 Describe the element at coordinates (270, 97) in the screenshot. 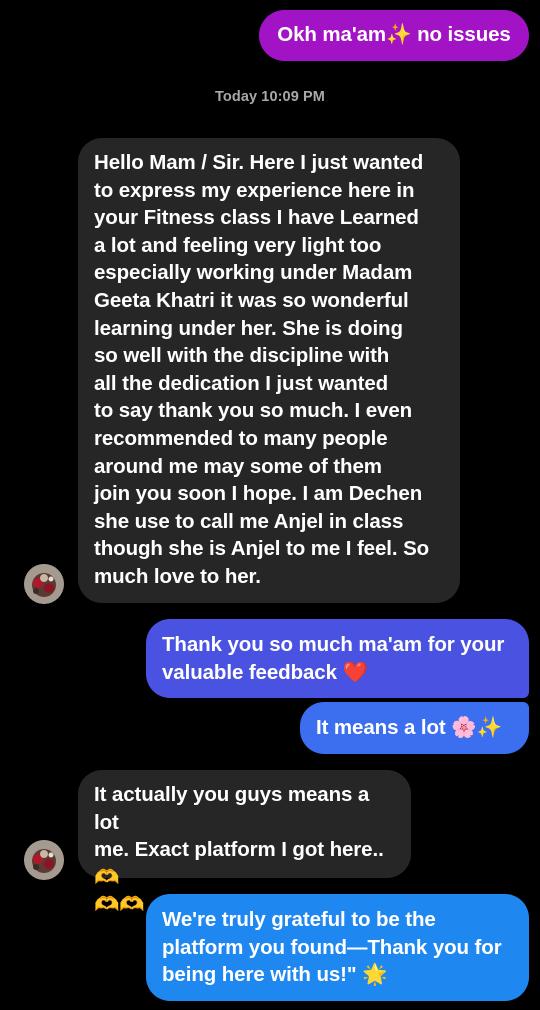

I see `timestamp: Today 10:09 PM` at that location.